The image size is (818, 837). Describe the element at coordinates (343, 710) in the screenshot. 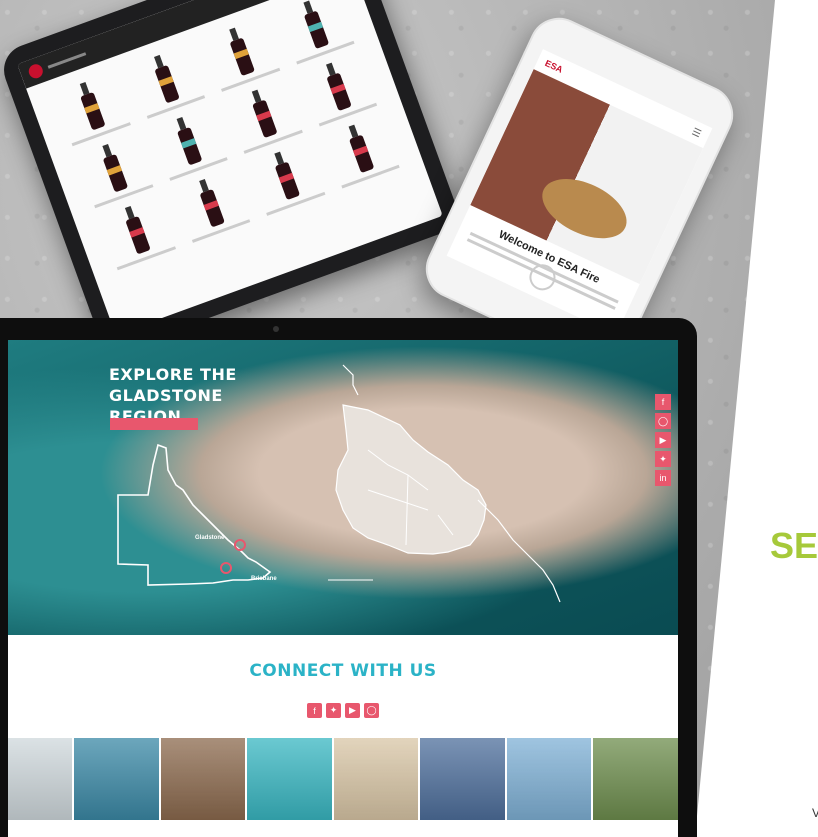

I see `connect-social-icons: f ✦ ▶ ◯` at that location.